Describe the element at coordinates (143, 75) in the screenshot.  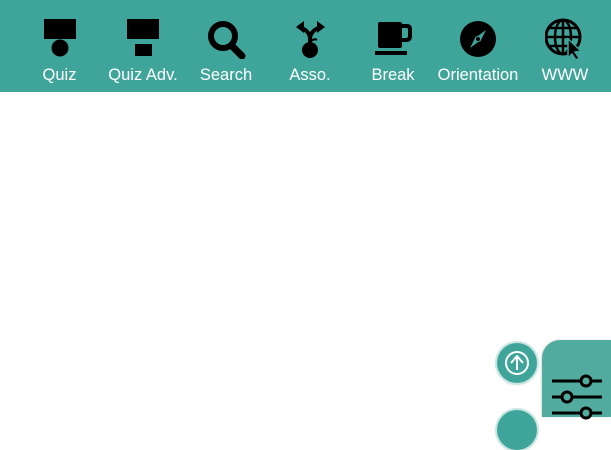
I see `toolbar-label-quiz-adv: Quiz Adv.` at that location.